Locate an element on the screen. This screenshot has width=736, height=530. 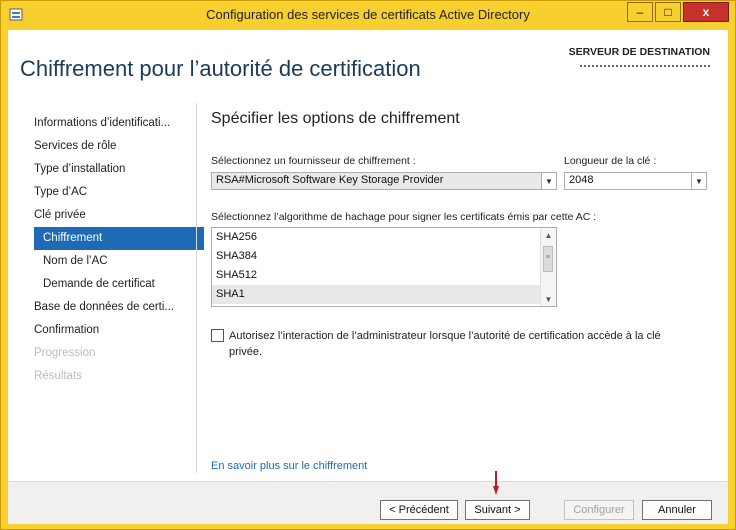
cancel-button: Annuler is located at coordinates (677, 510).